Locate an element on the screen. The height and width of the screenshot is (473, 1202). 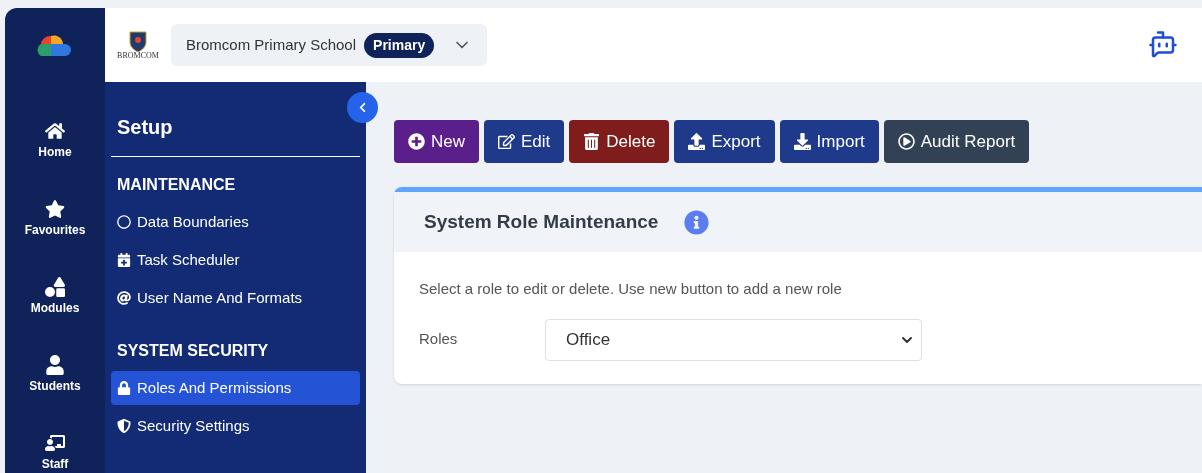
chevron-left-icon is located at coordinates (362, 107).